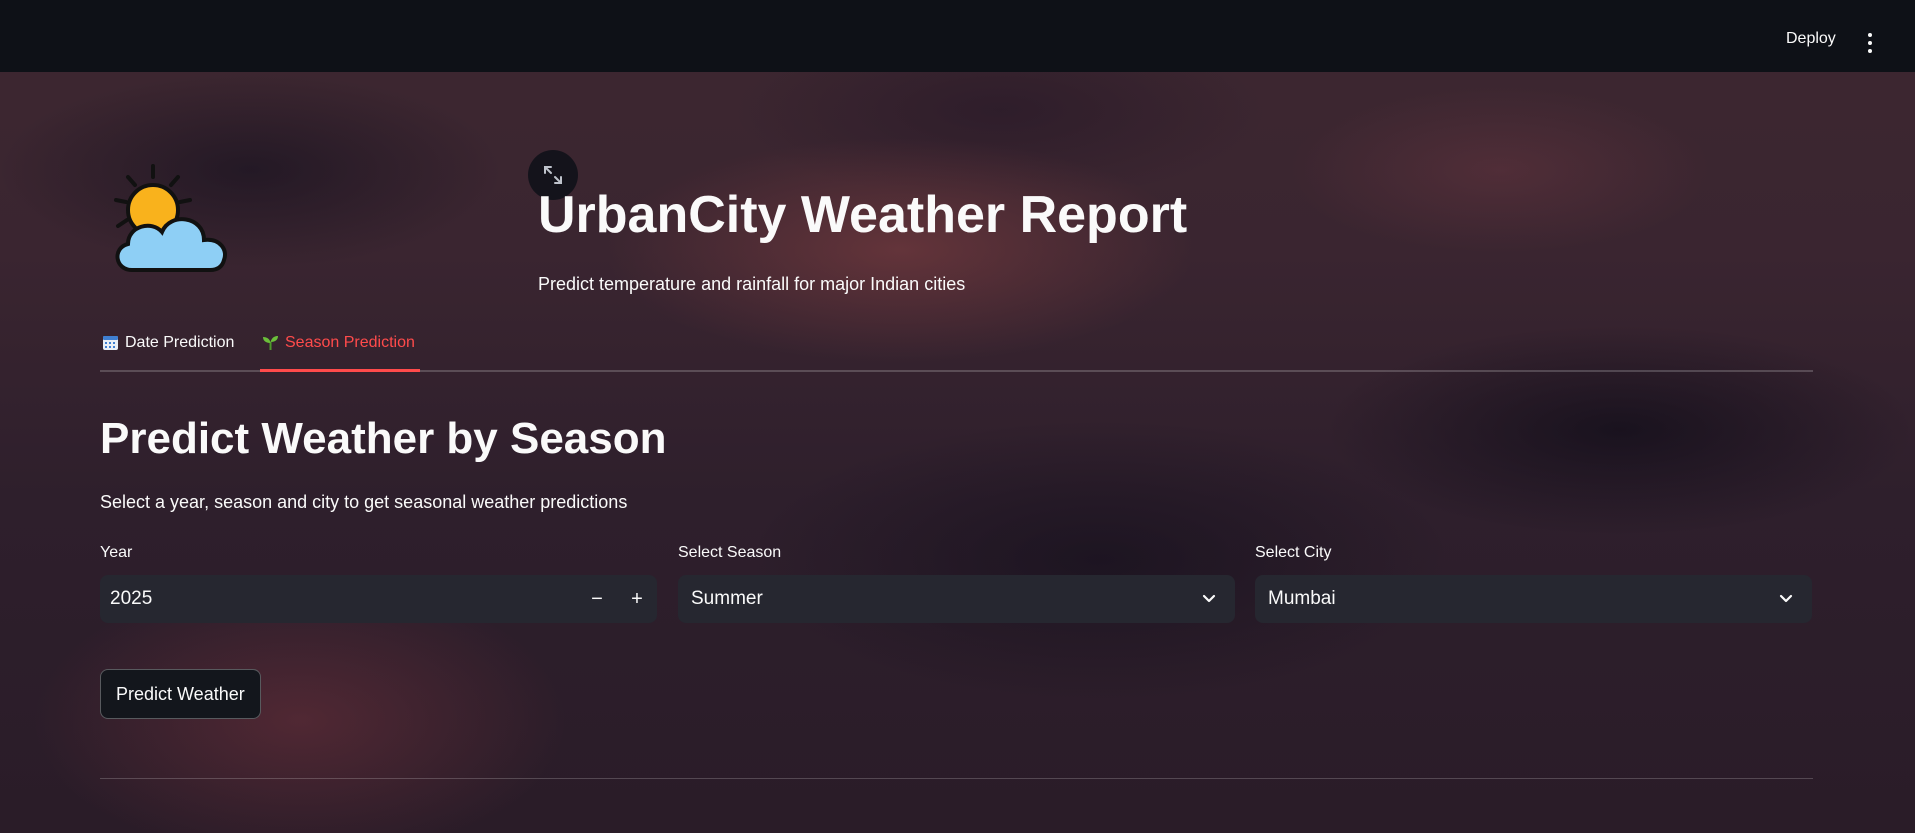  I want to click on city-select: Mumbai, so click(1533, 599).